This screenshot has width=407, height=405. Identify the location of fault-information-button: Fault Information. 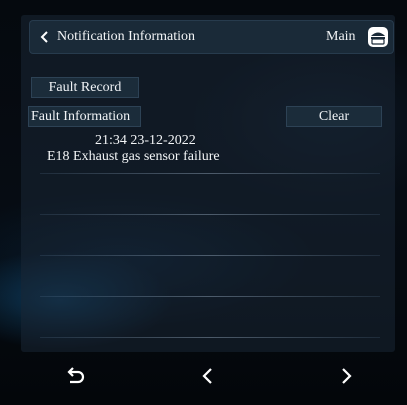
(84, 116).